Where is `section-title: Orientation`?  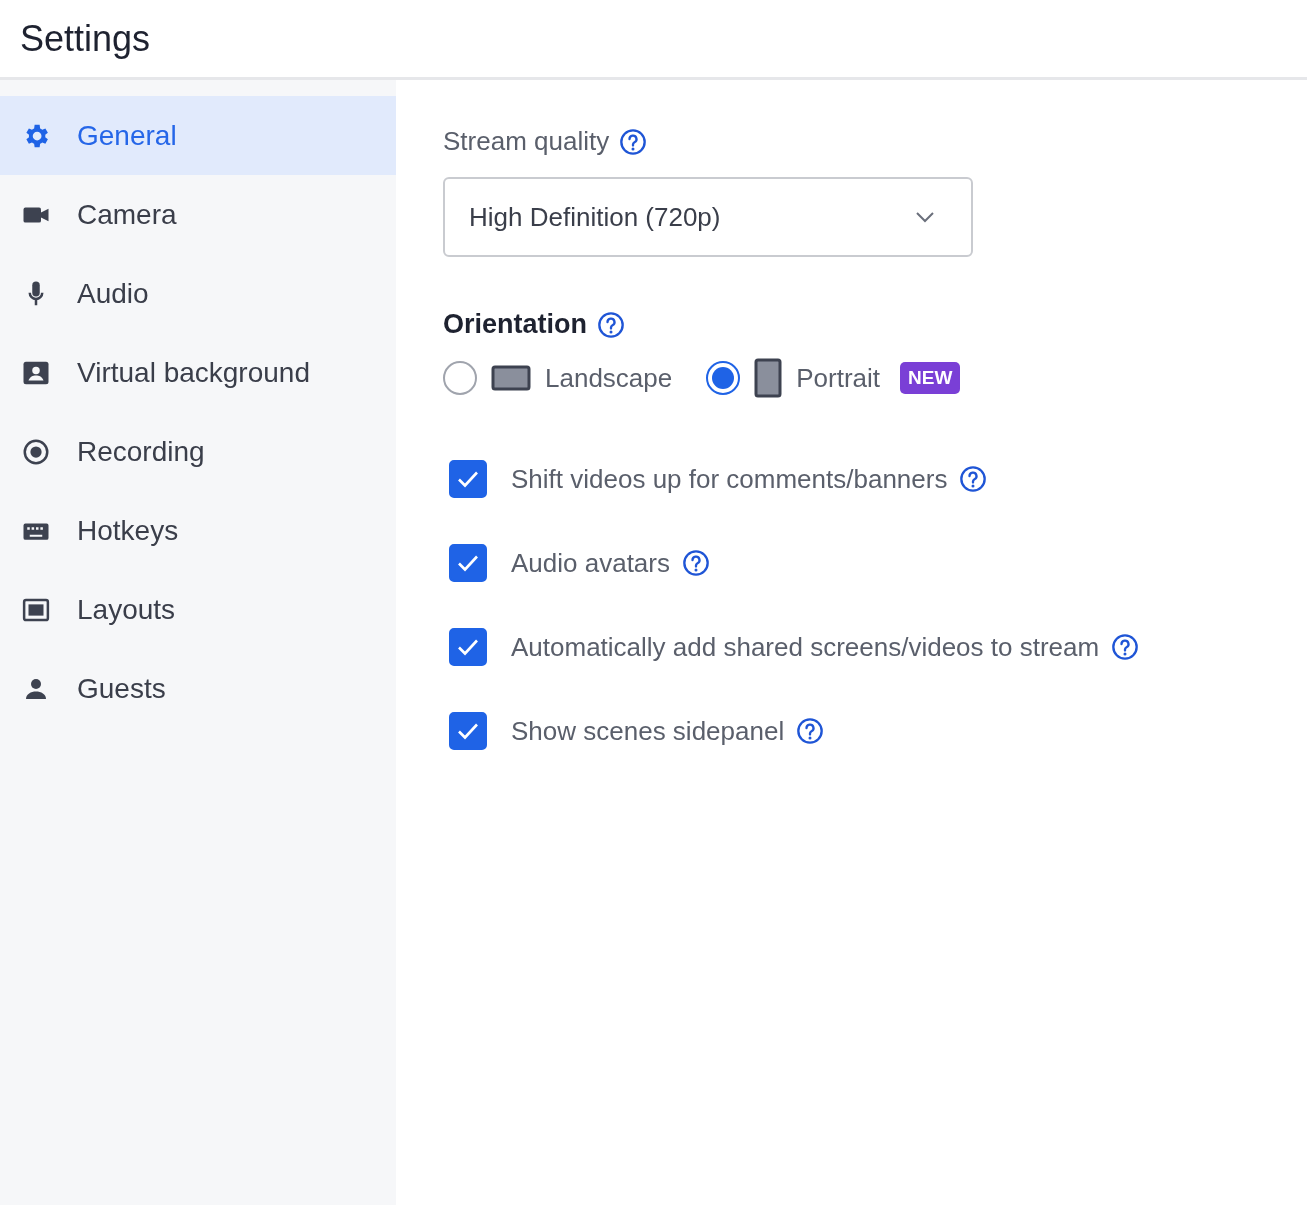
section-title: Orientation is located at coordinates (515, 324).